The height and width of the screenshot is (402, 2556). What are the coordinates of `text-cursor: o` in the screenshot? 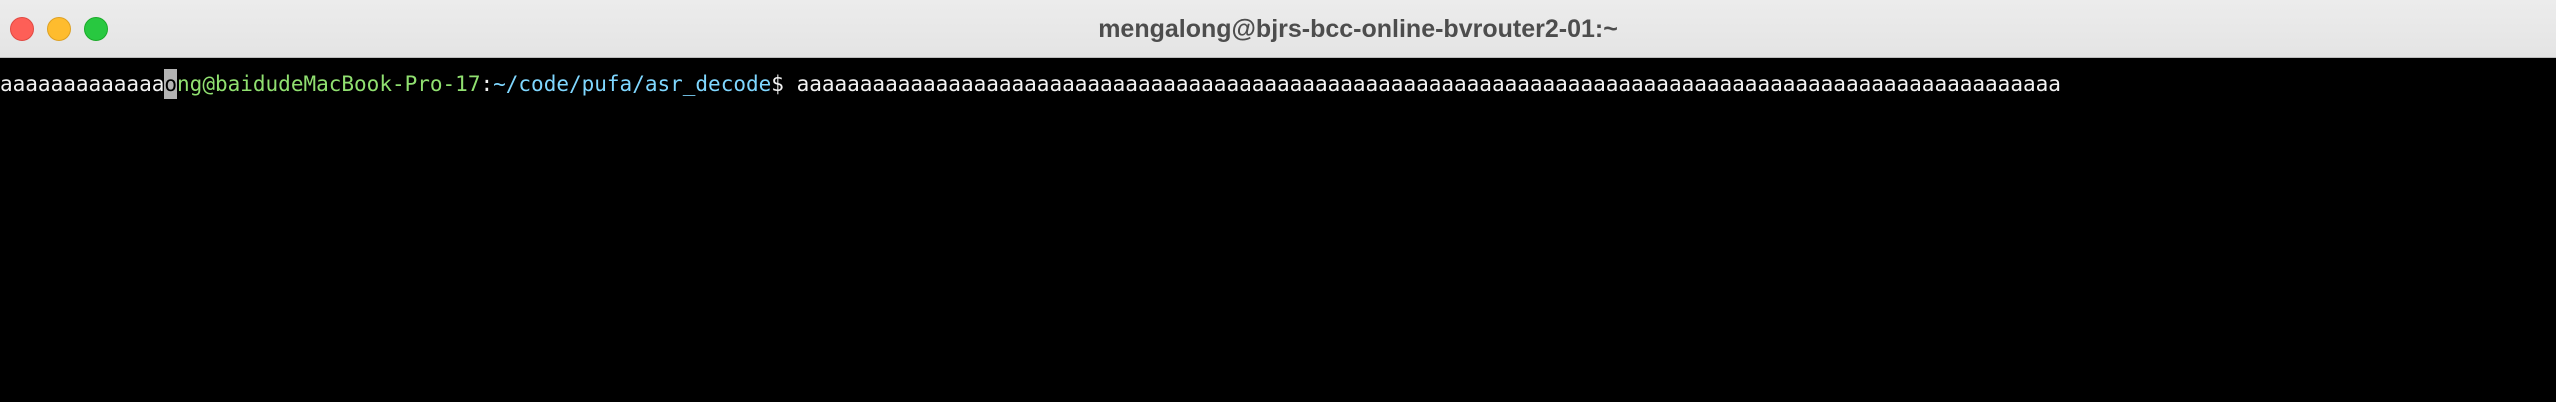 It's located at (171, 84).